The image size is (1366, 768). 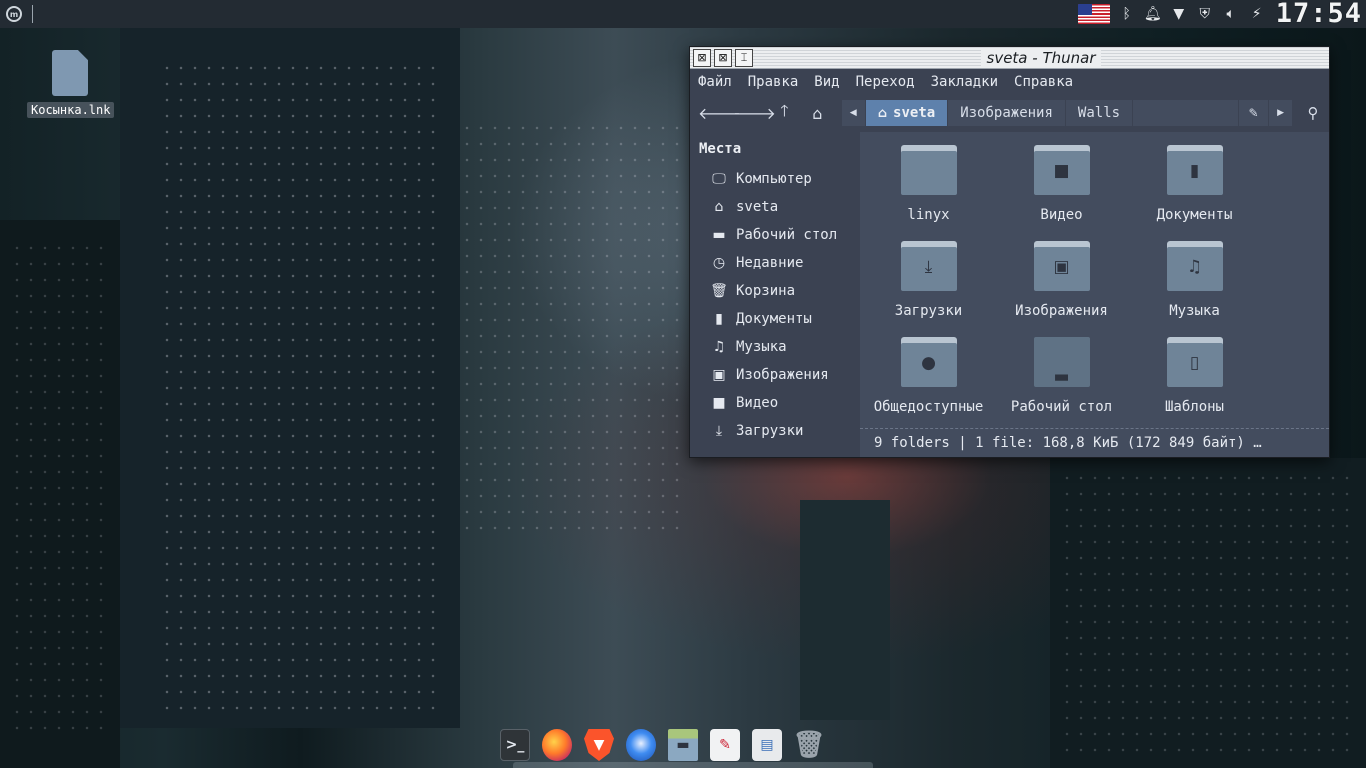 I want to click on folder-item-desktop: ▬ Рабочий стол, so click(x=1061, y=376).